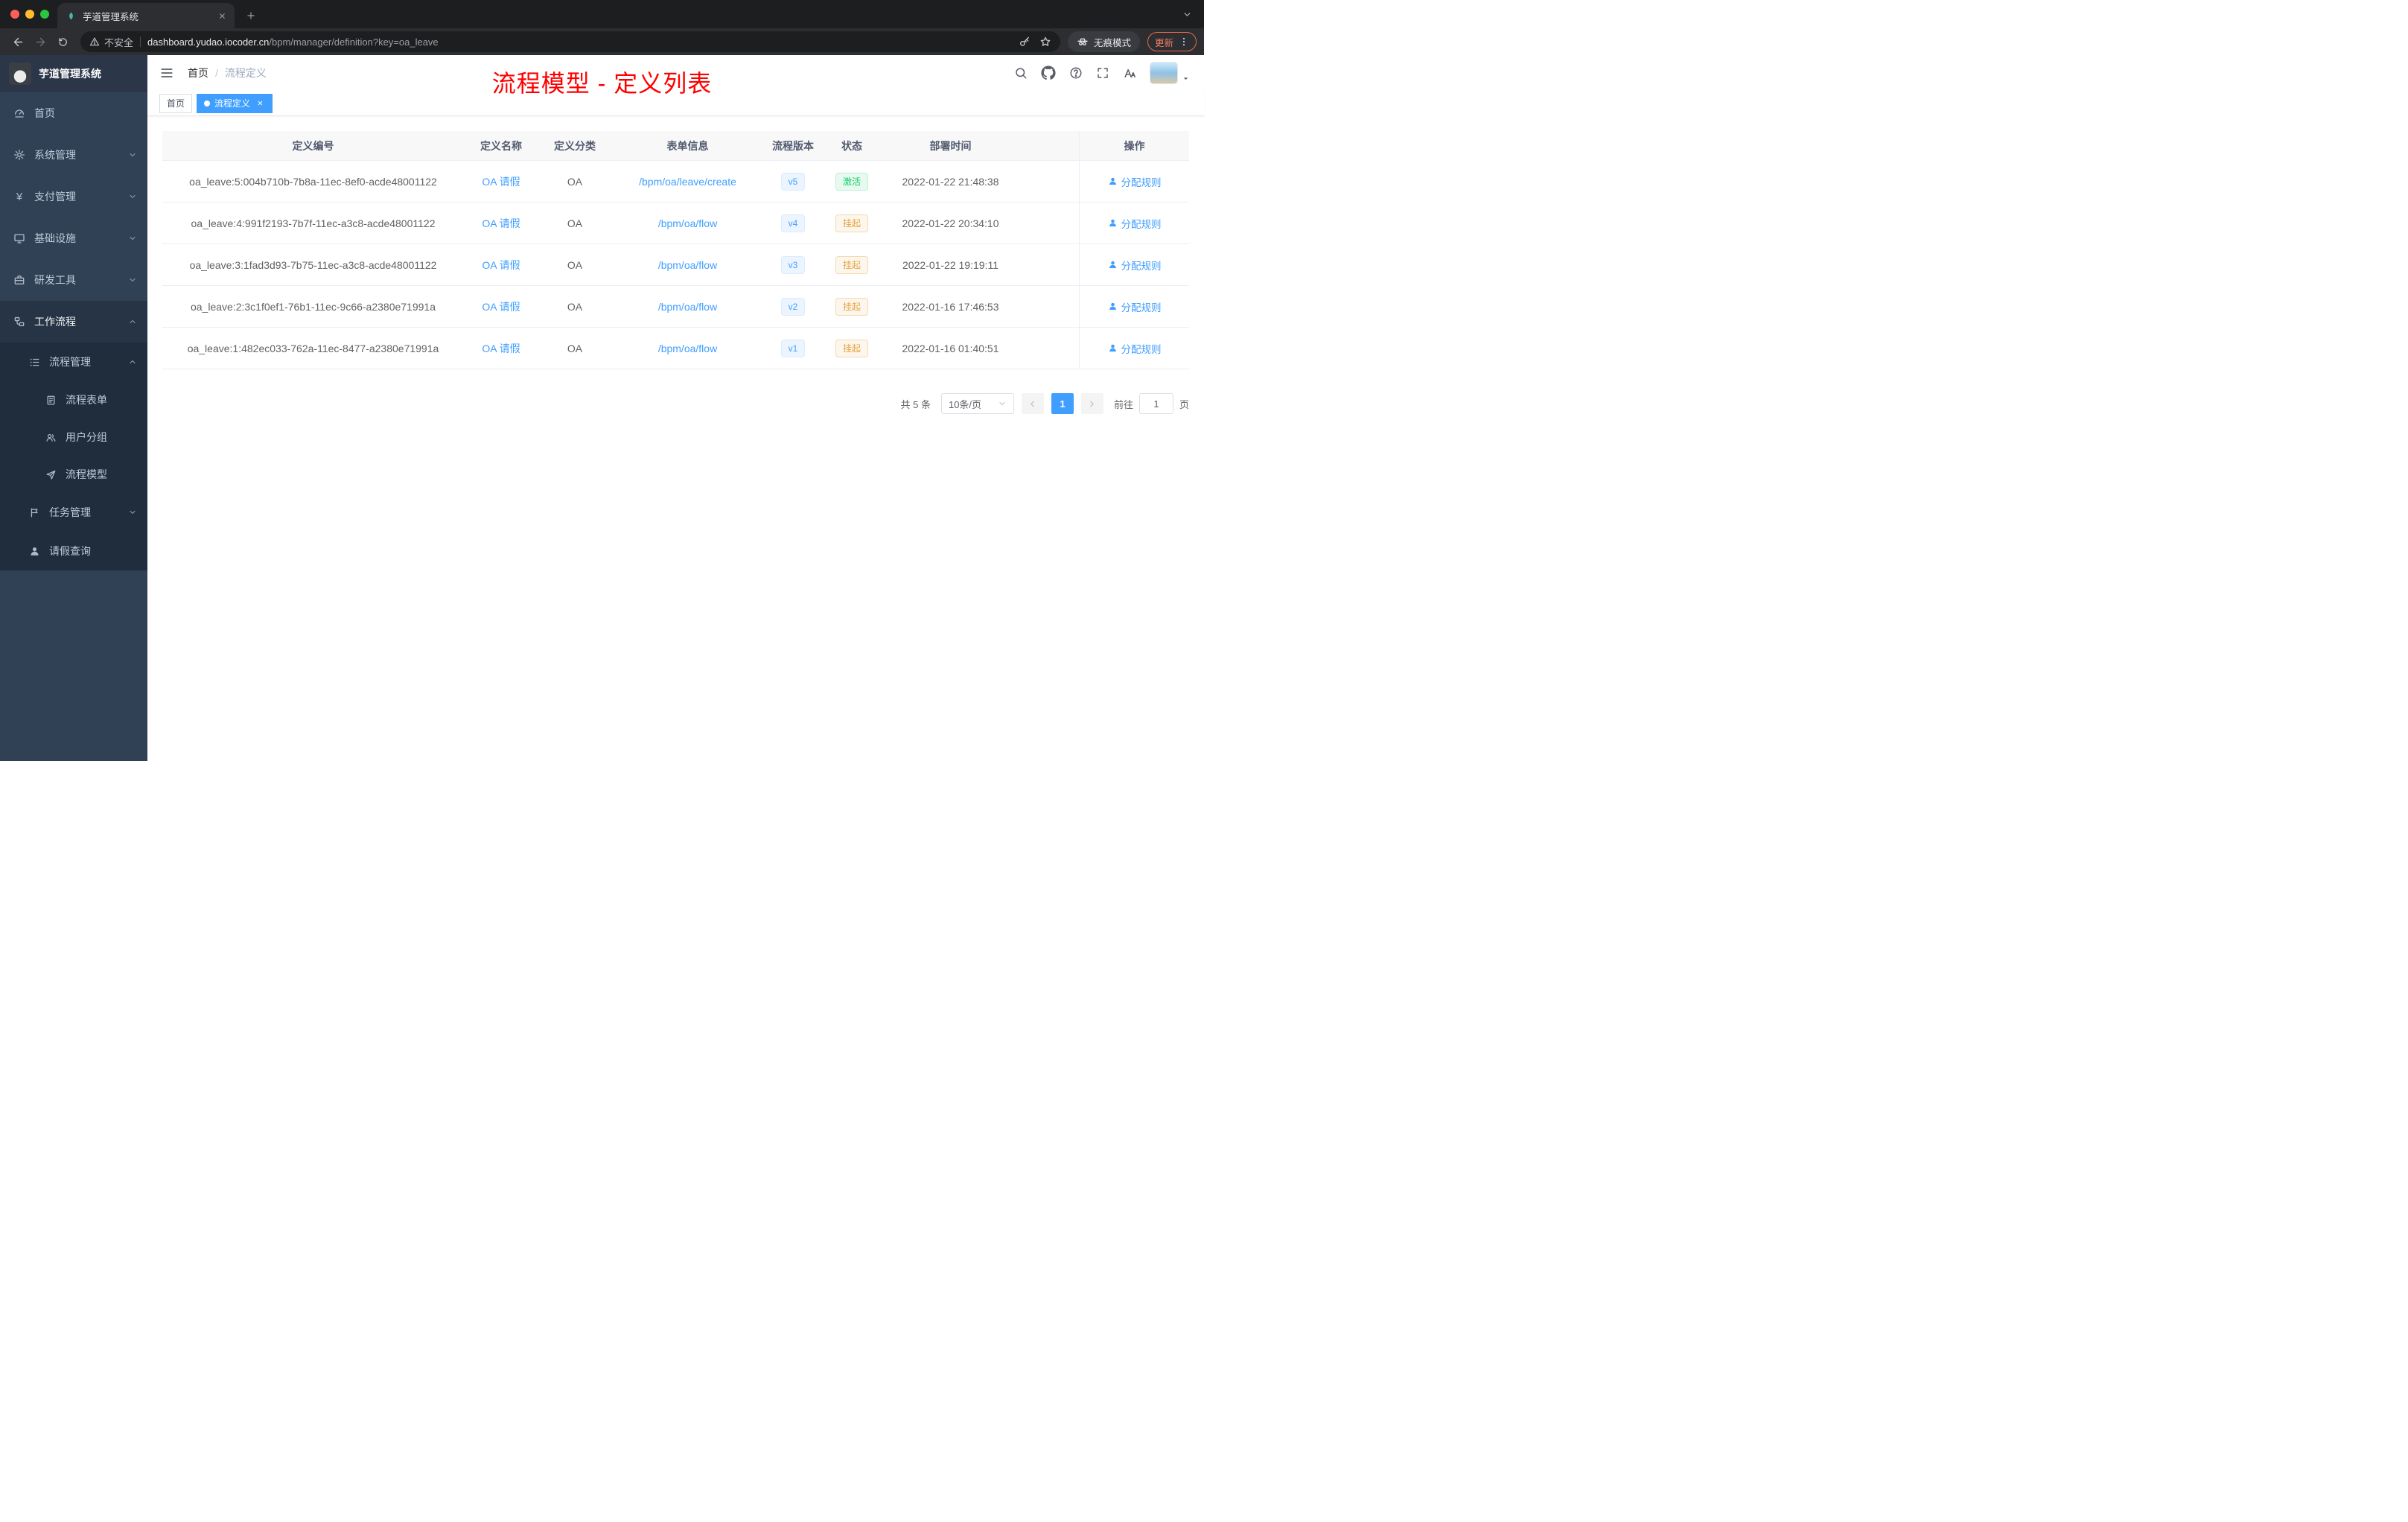  What do you see at coordinates (94, 41) in the screenshot?
I see `not-secure-warning-icon` at bounding box center [94, 41].